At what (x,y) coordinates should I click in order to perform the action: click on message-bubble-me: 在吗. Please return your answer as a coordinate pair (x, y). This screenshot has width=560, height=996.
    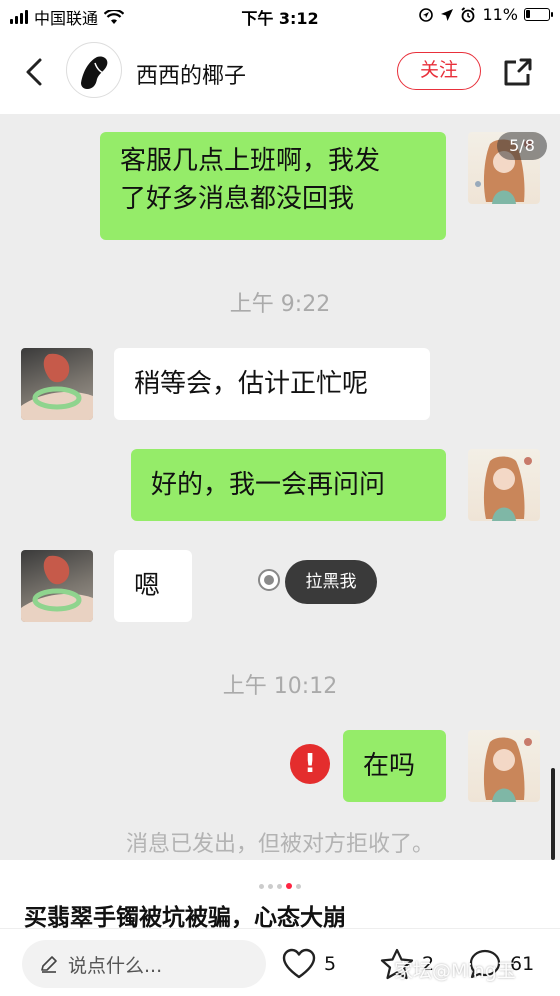
    Looking at the image, I should click on (394, 766).